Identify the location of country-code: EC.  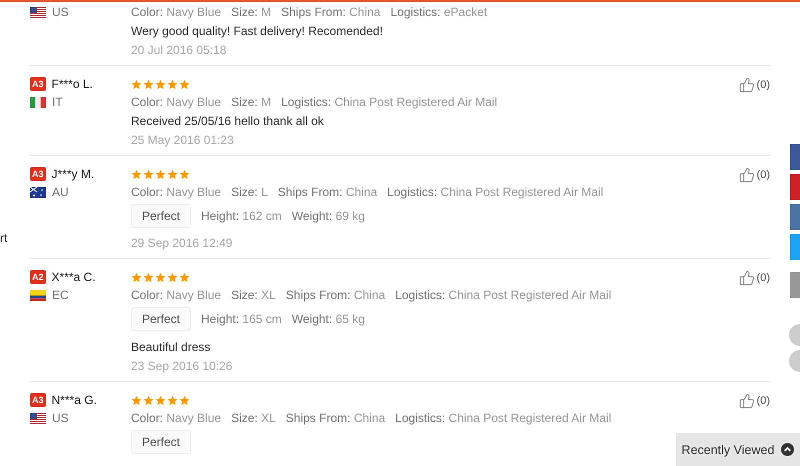
(60, 295).